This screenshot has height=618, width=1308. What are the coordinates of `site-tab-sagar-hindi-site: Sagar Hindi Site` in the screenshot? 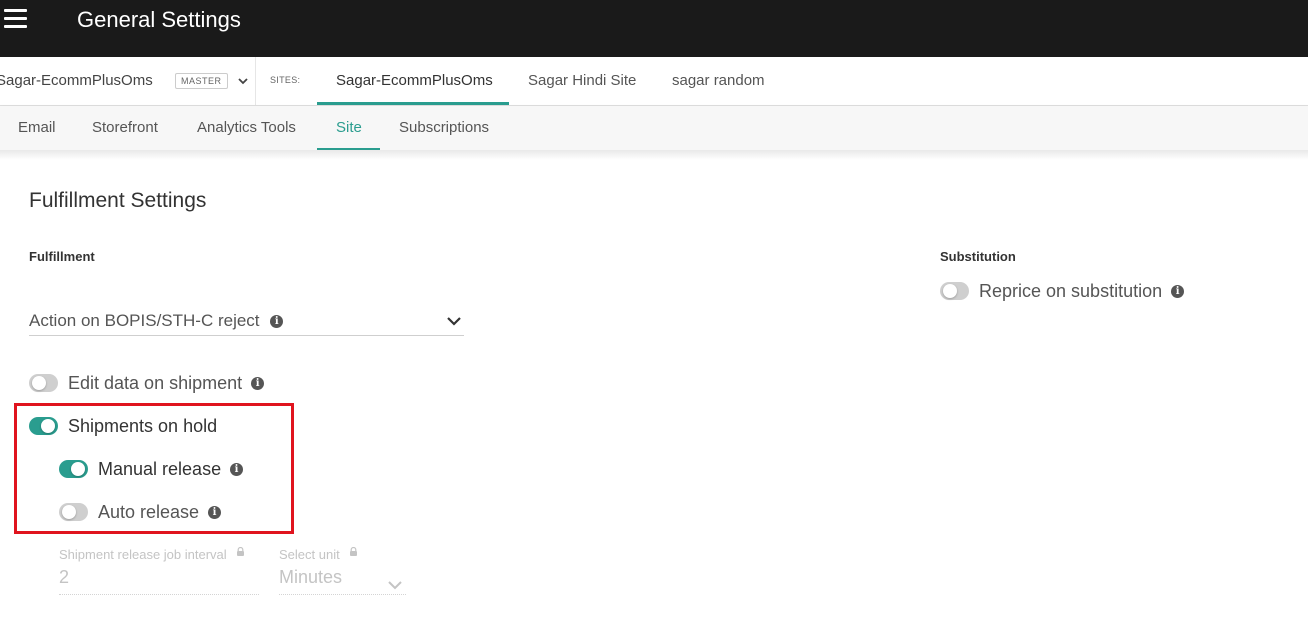 It's located at (582, 80).